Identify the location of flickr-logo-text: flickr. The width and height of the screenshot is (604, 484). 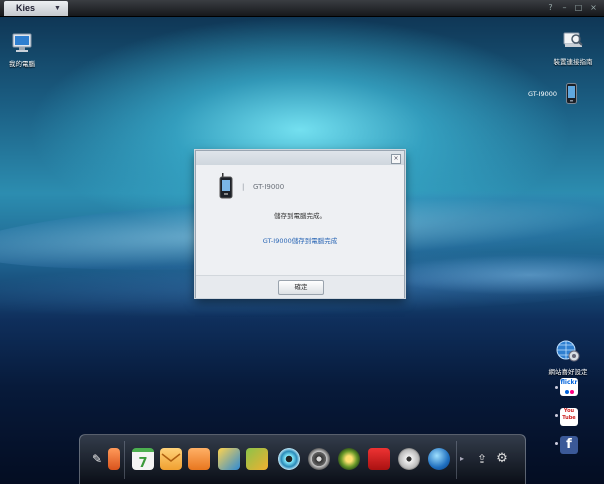
(569, 382).